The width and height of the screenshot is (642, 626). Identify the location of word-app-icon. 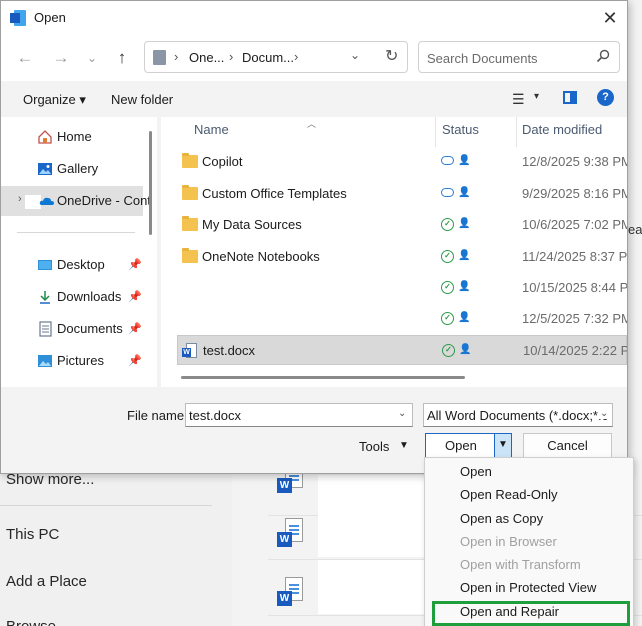
(18, 18).